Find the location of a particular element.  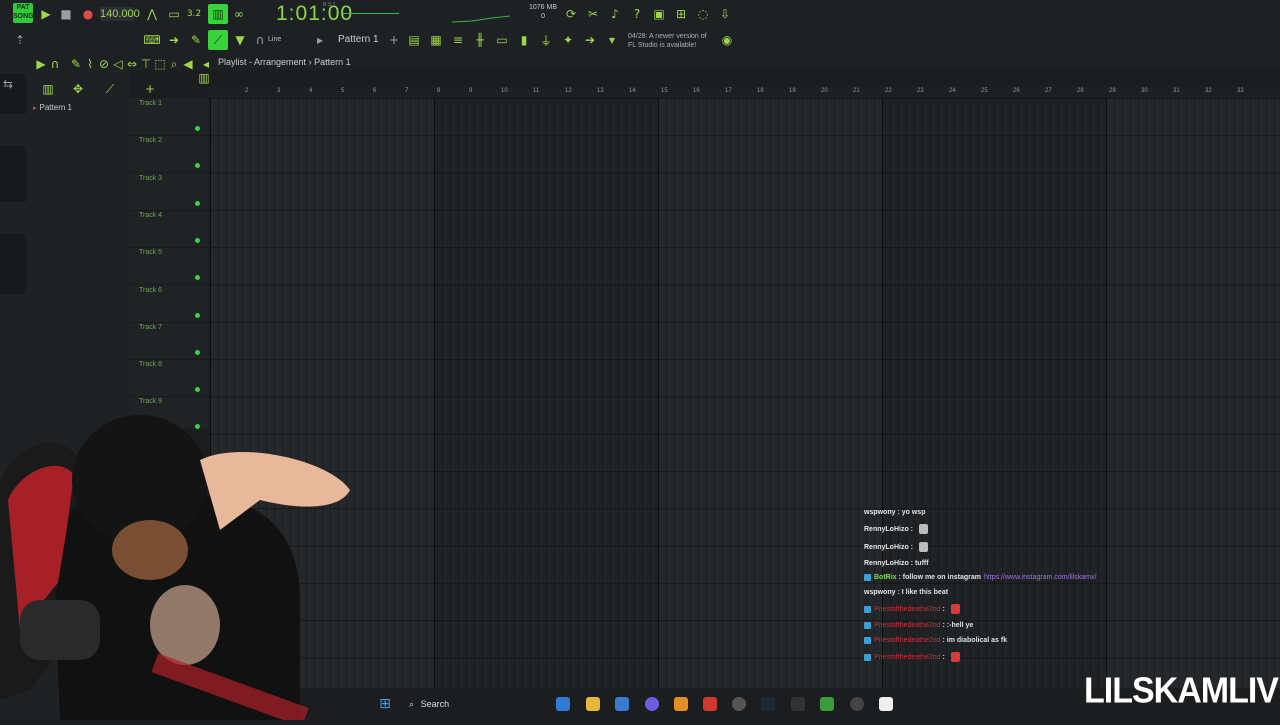

capture-icon is located at coordinates (857, 704).